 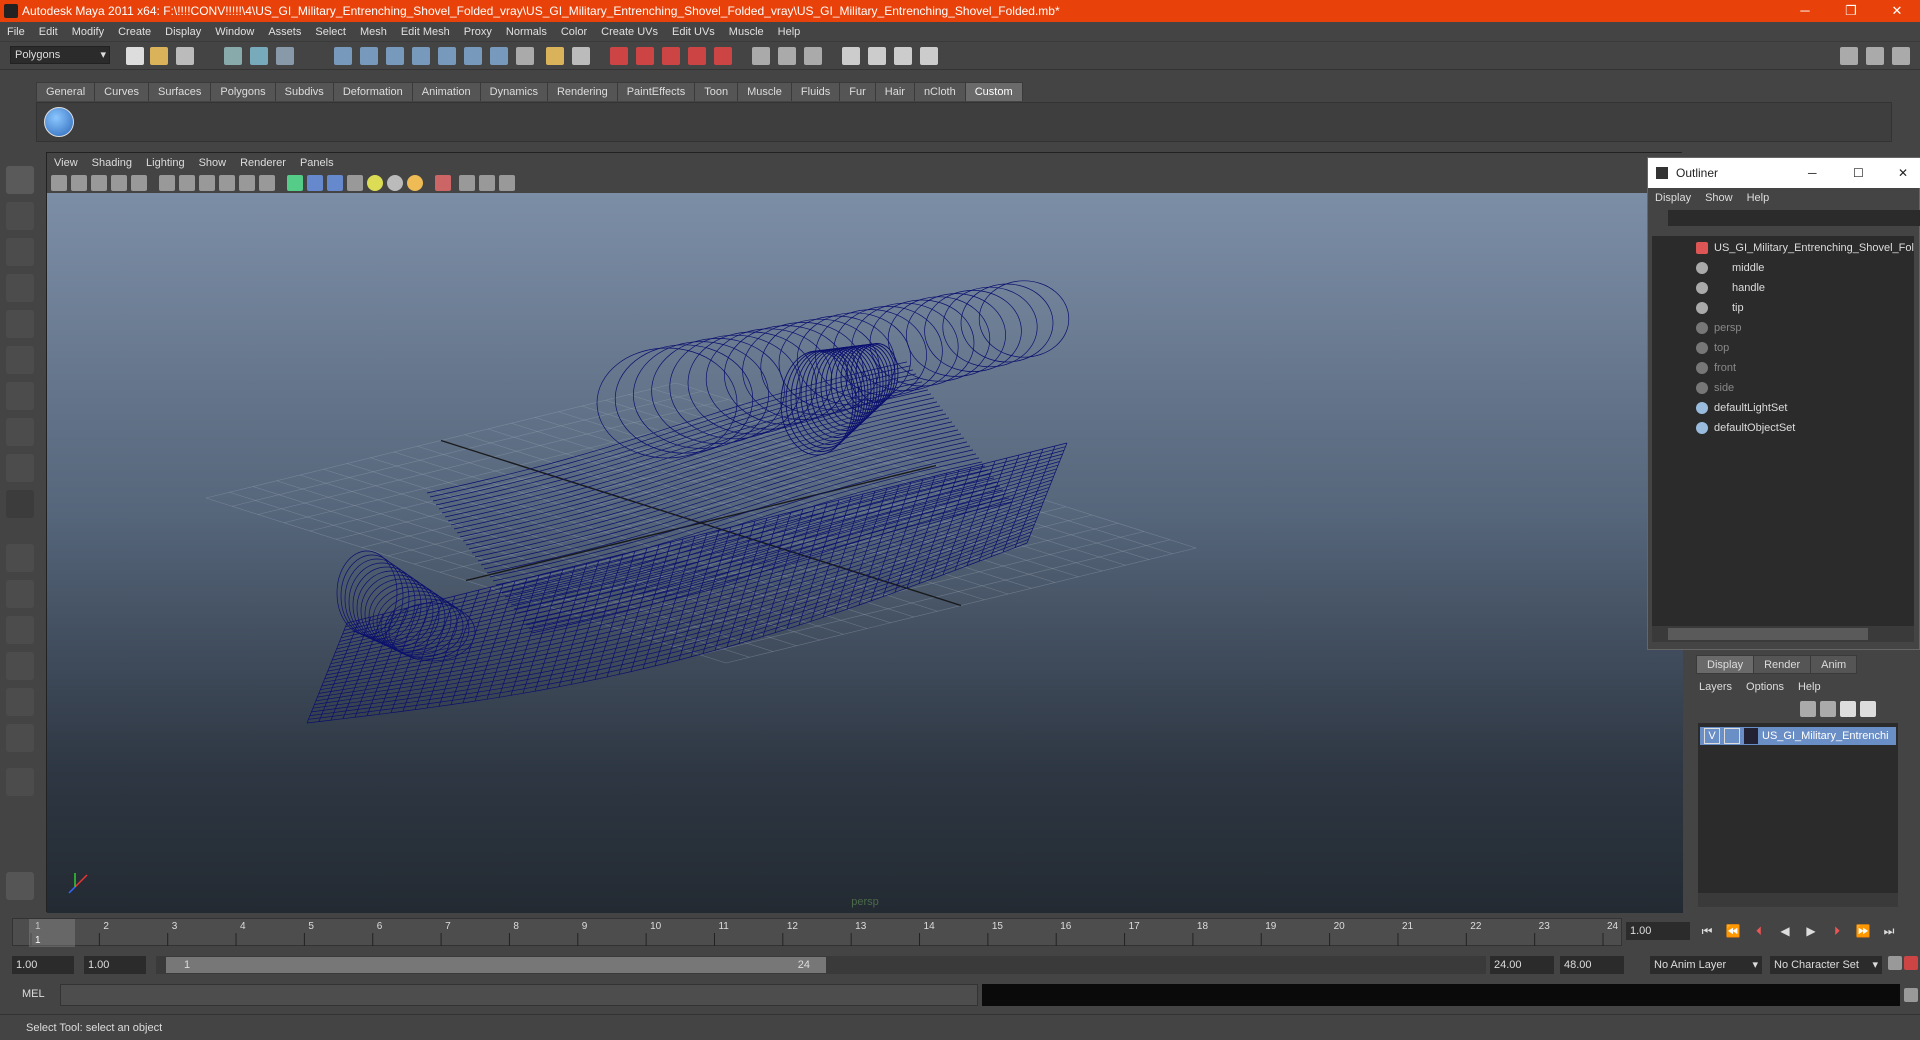 I want to click on outliner-filter-input, so click(x=1794, y=218).